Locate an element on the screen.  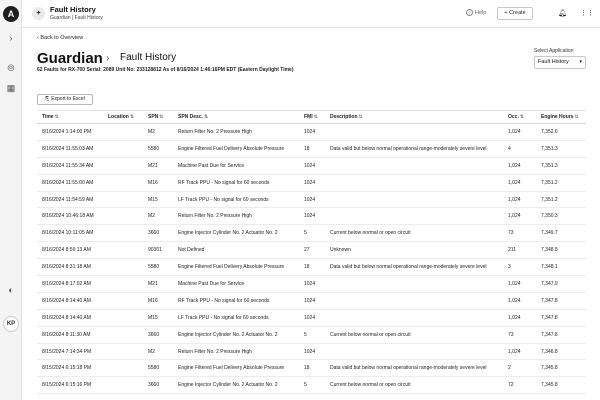
cell-description: Unknown is located at coordinates (340, 250).